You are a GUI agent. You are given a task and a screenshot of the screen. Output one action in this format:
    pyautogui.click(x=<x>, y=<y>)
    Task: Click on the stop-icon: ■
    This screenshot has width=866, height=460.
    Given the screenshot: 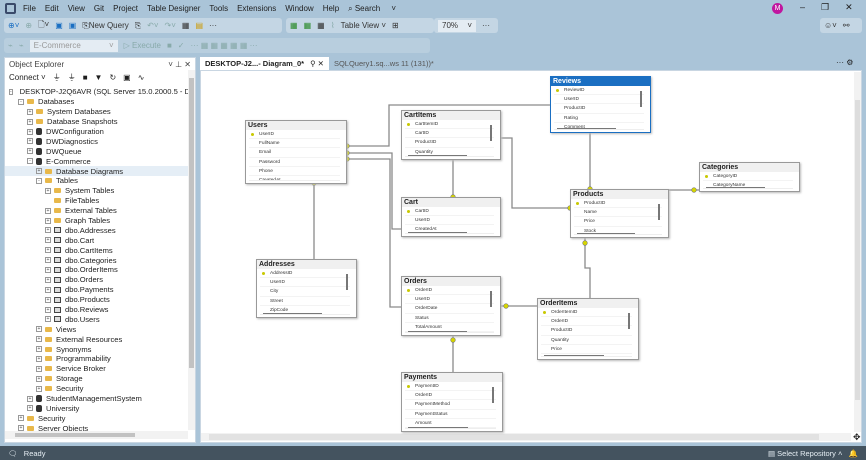 What is the action you would take?
    pyautogui.click(x=169, y=45)
    